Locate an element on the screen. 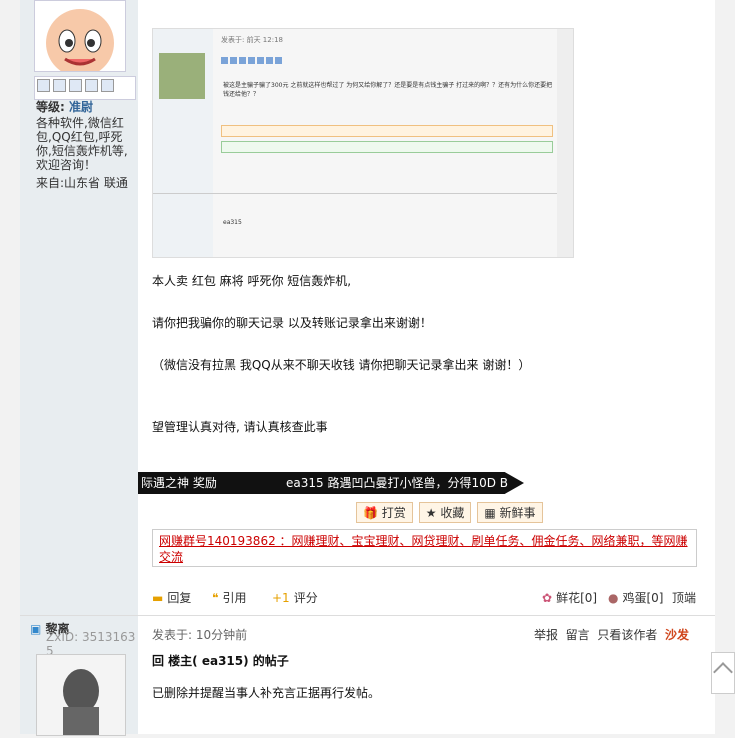 The image size is (735, 738). post-line-2: 请你把我骗你的聊天记录 以及转账记录拿出来谢谢！ is located at coordinates (292, 323).